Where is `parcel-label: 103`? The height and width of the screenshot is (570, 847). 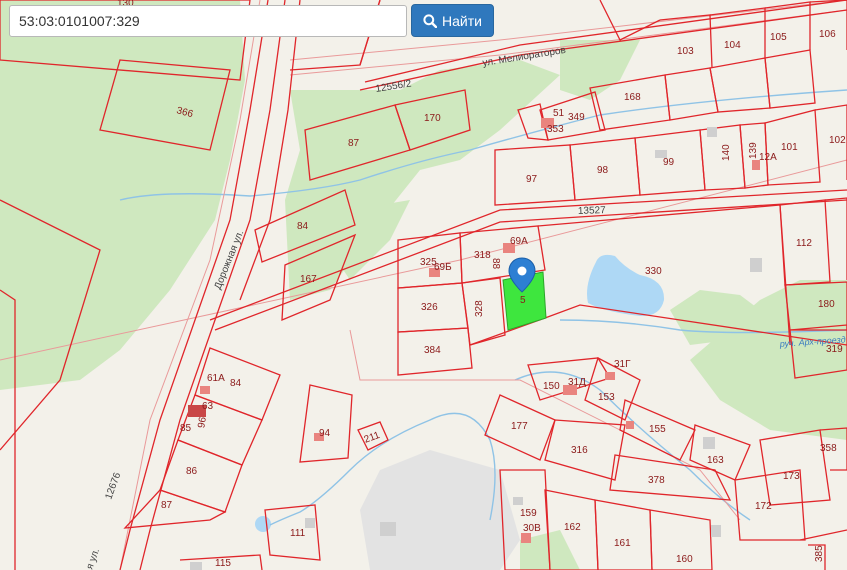 parcel-label: 103 is located at coordinates (685, 51).